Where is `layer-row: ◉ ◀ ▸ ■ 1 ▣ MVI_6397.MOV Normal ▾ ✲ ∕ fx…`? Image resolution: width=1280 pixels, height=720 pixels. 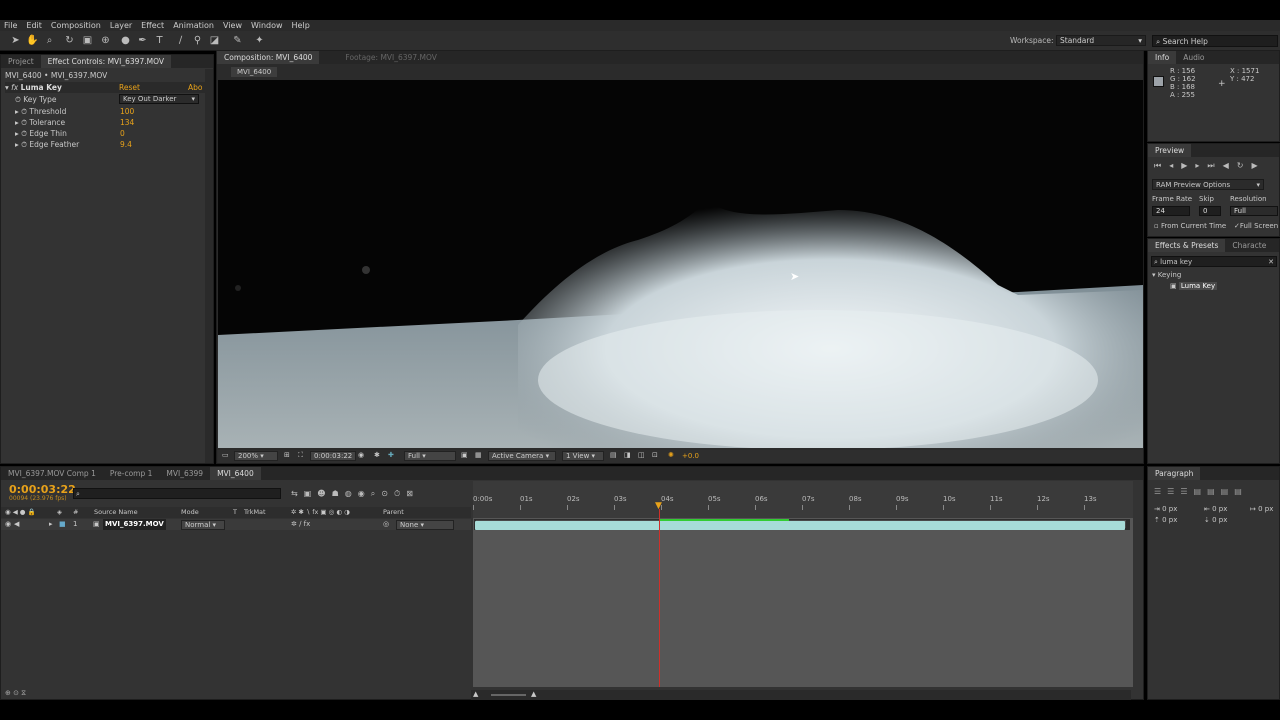 layer-row: ◉ ◀ ▸ ■ 1 ▣ MVI_6397.MOV Normal ▾ ✲ ∕ fx… is located at coordinates (236, 524).